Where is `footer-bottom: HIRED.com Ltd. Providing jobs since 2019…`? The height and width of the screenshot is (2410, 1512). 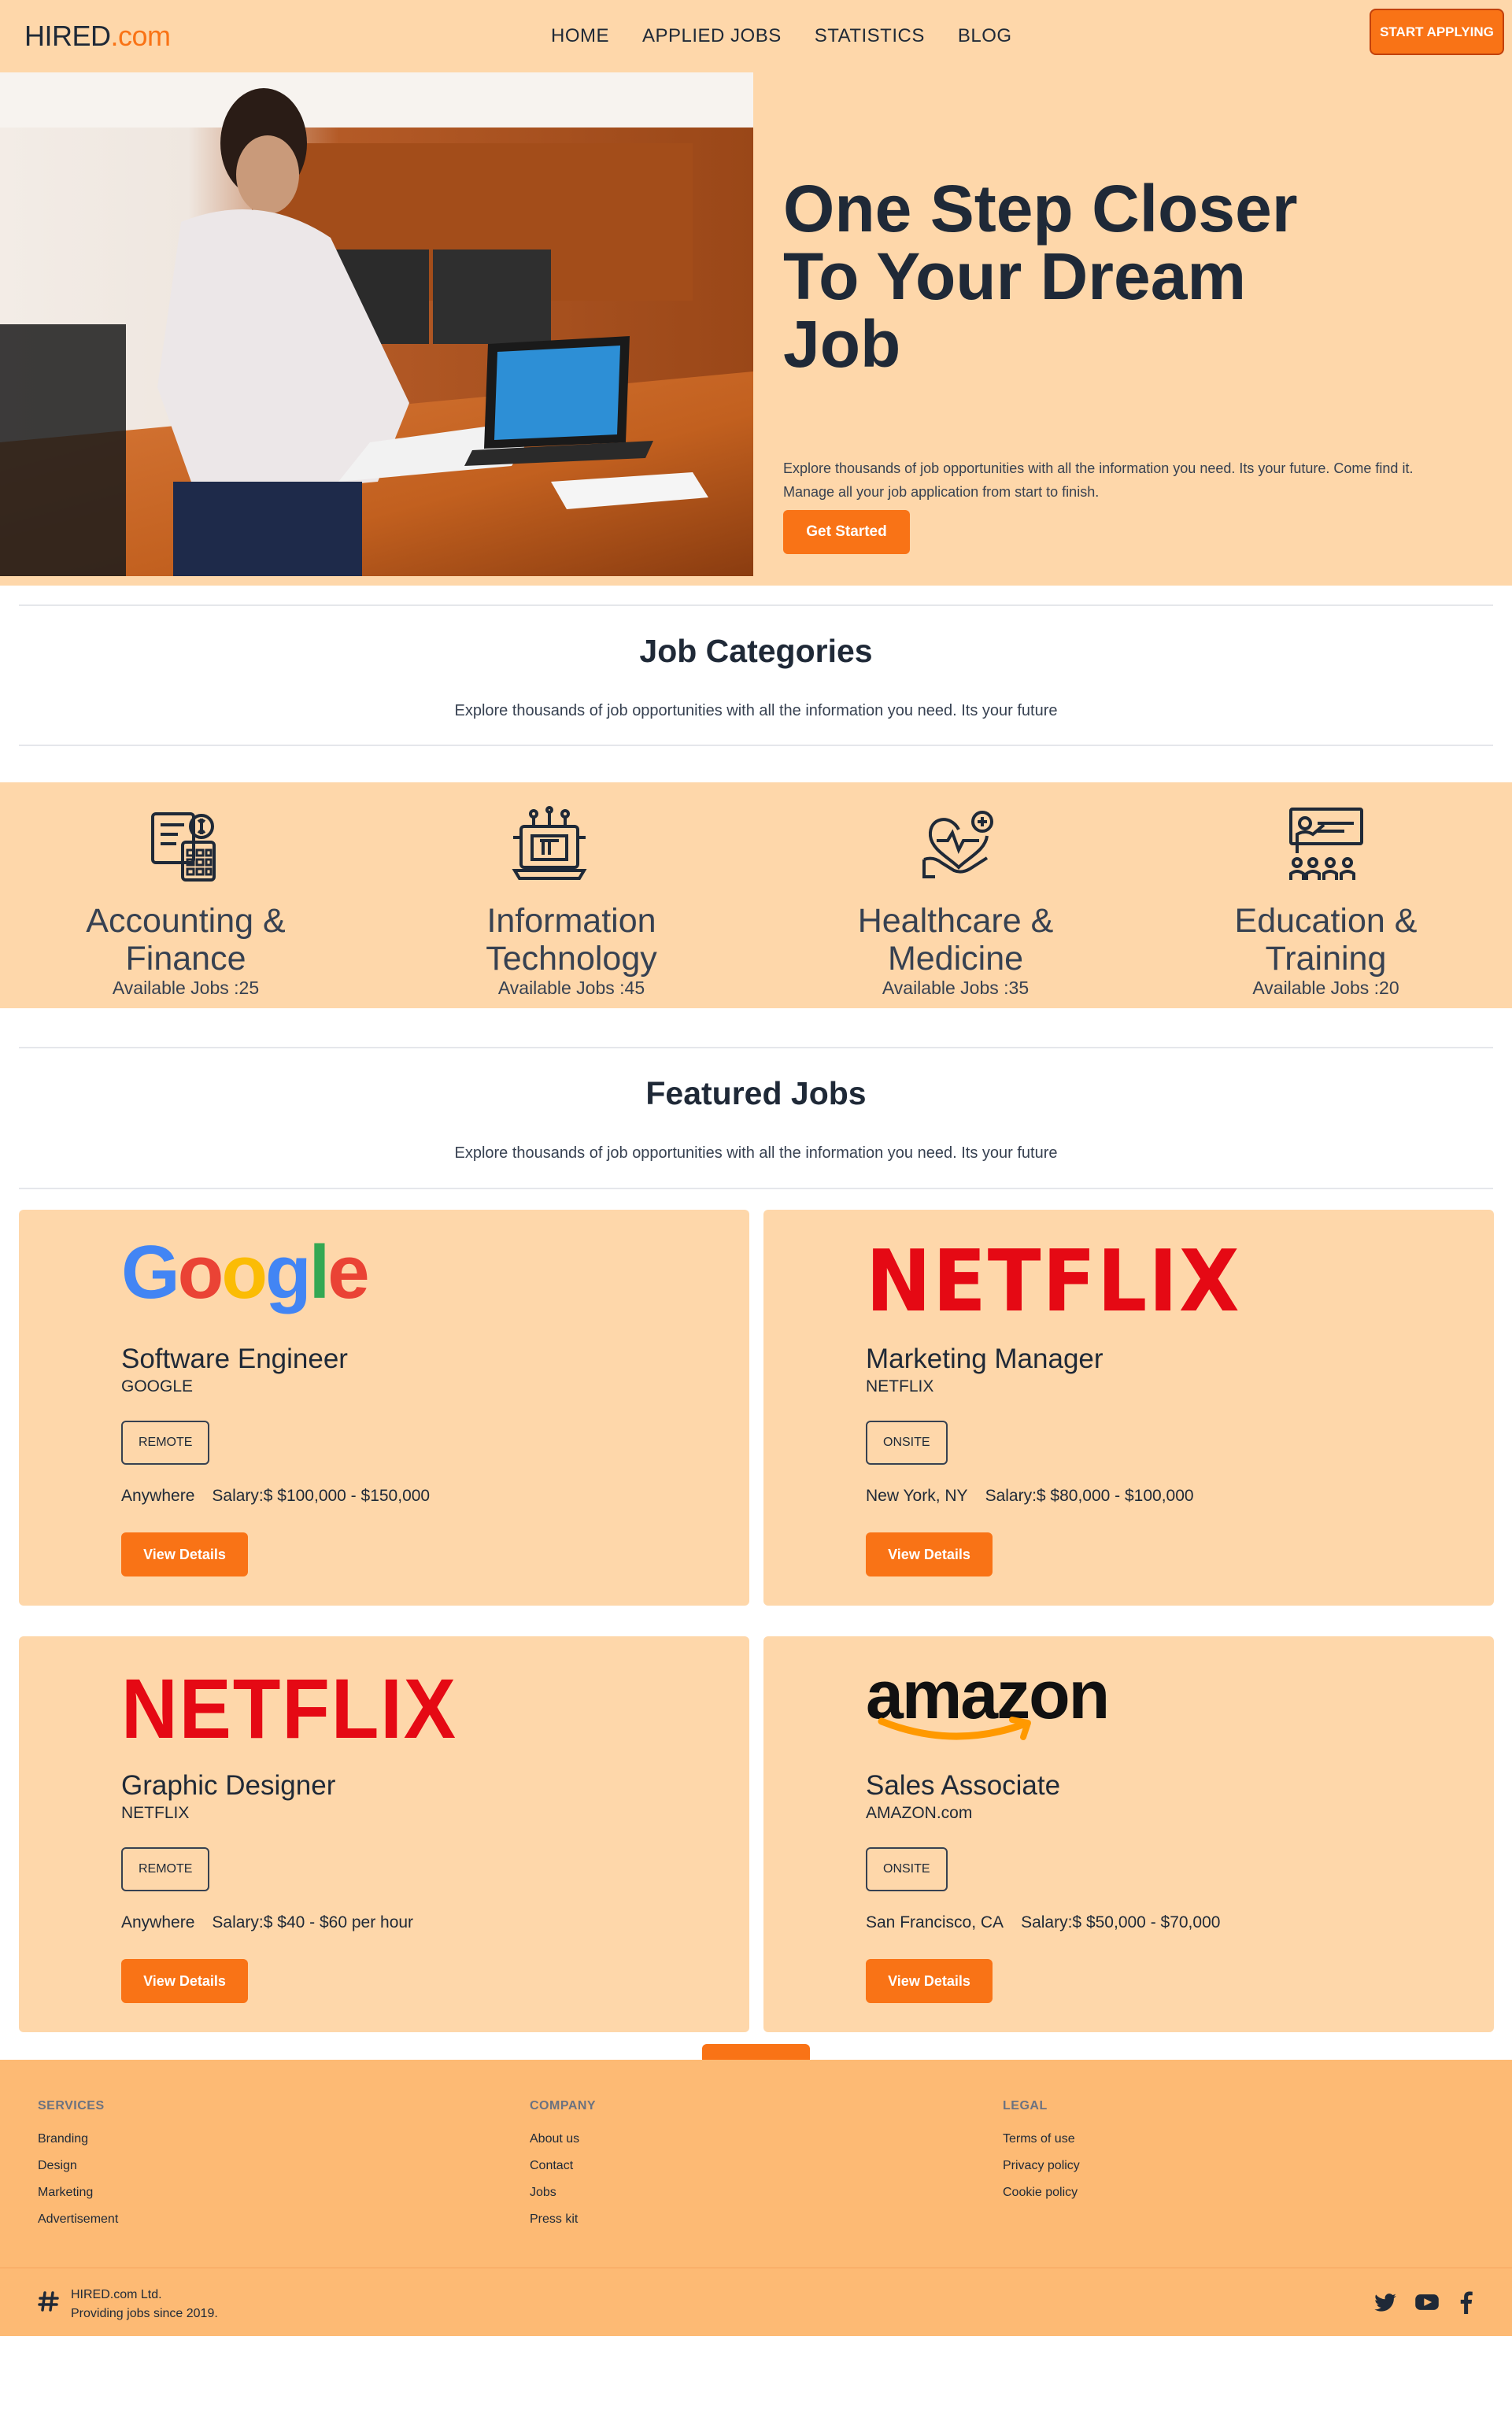
footer-bottom: HIRED.com Ltd. Providing jobs since 2019… is located at coordinates (756, 2302).